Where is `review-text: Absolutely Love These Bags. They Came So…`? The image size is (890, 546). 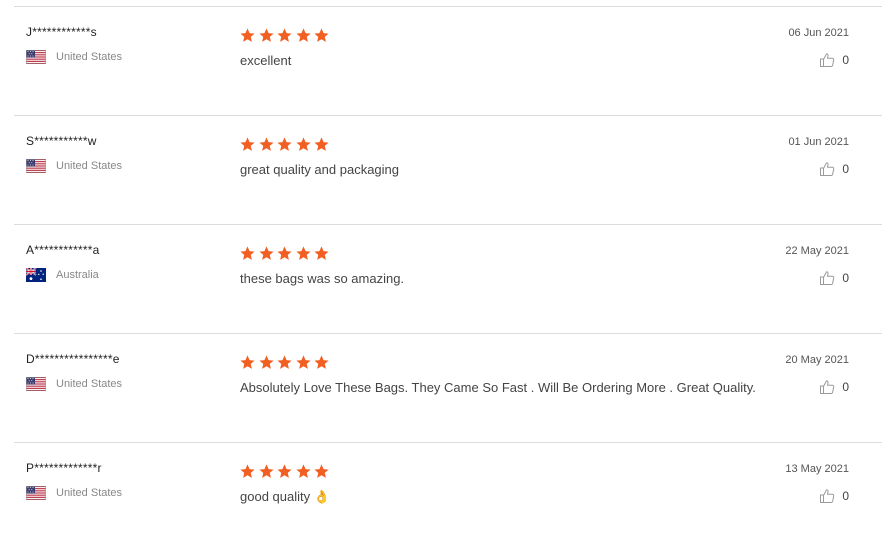
review-text: Absolutely Love These Bags. They Came So… is located at coordinates (498, 387).